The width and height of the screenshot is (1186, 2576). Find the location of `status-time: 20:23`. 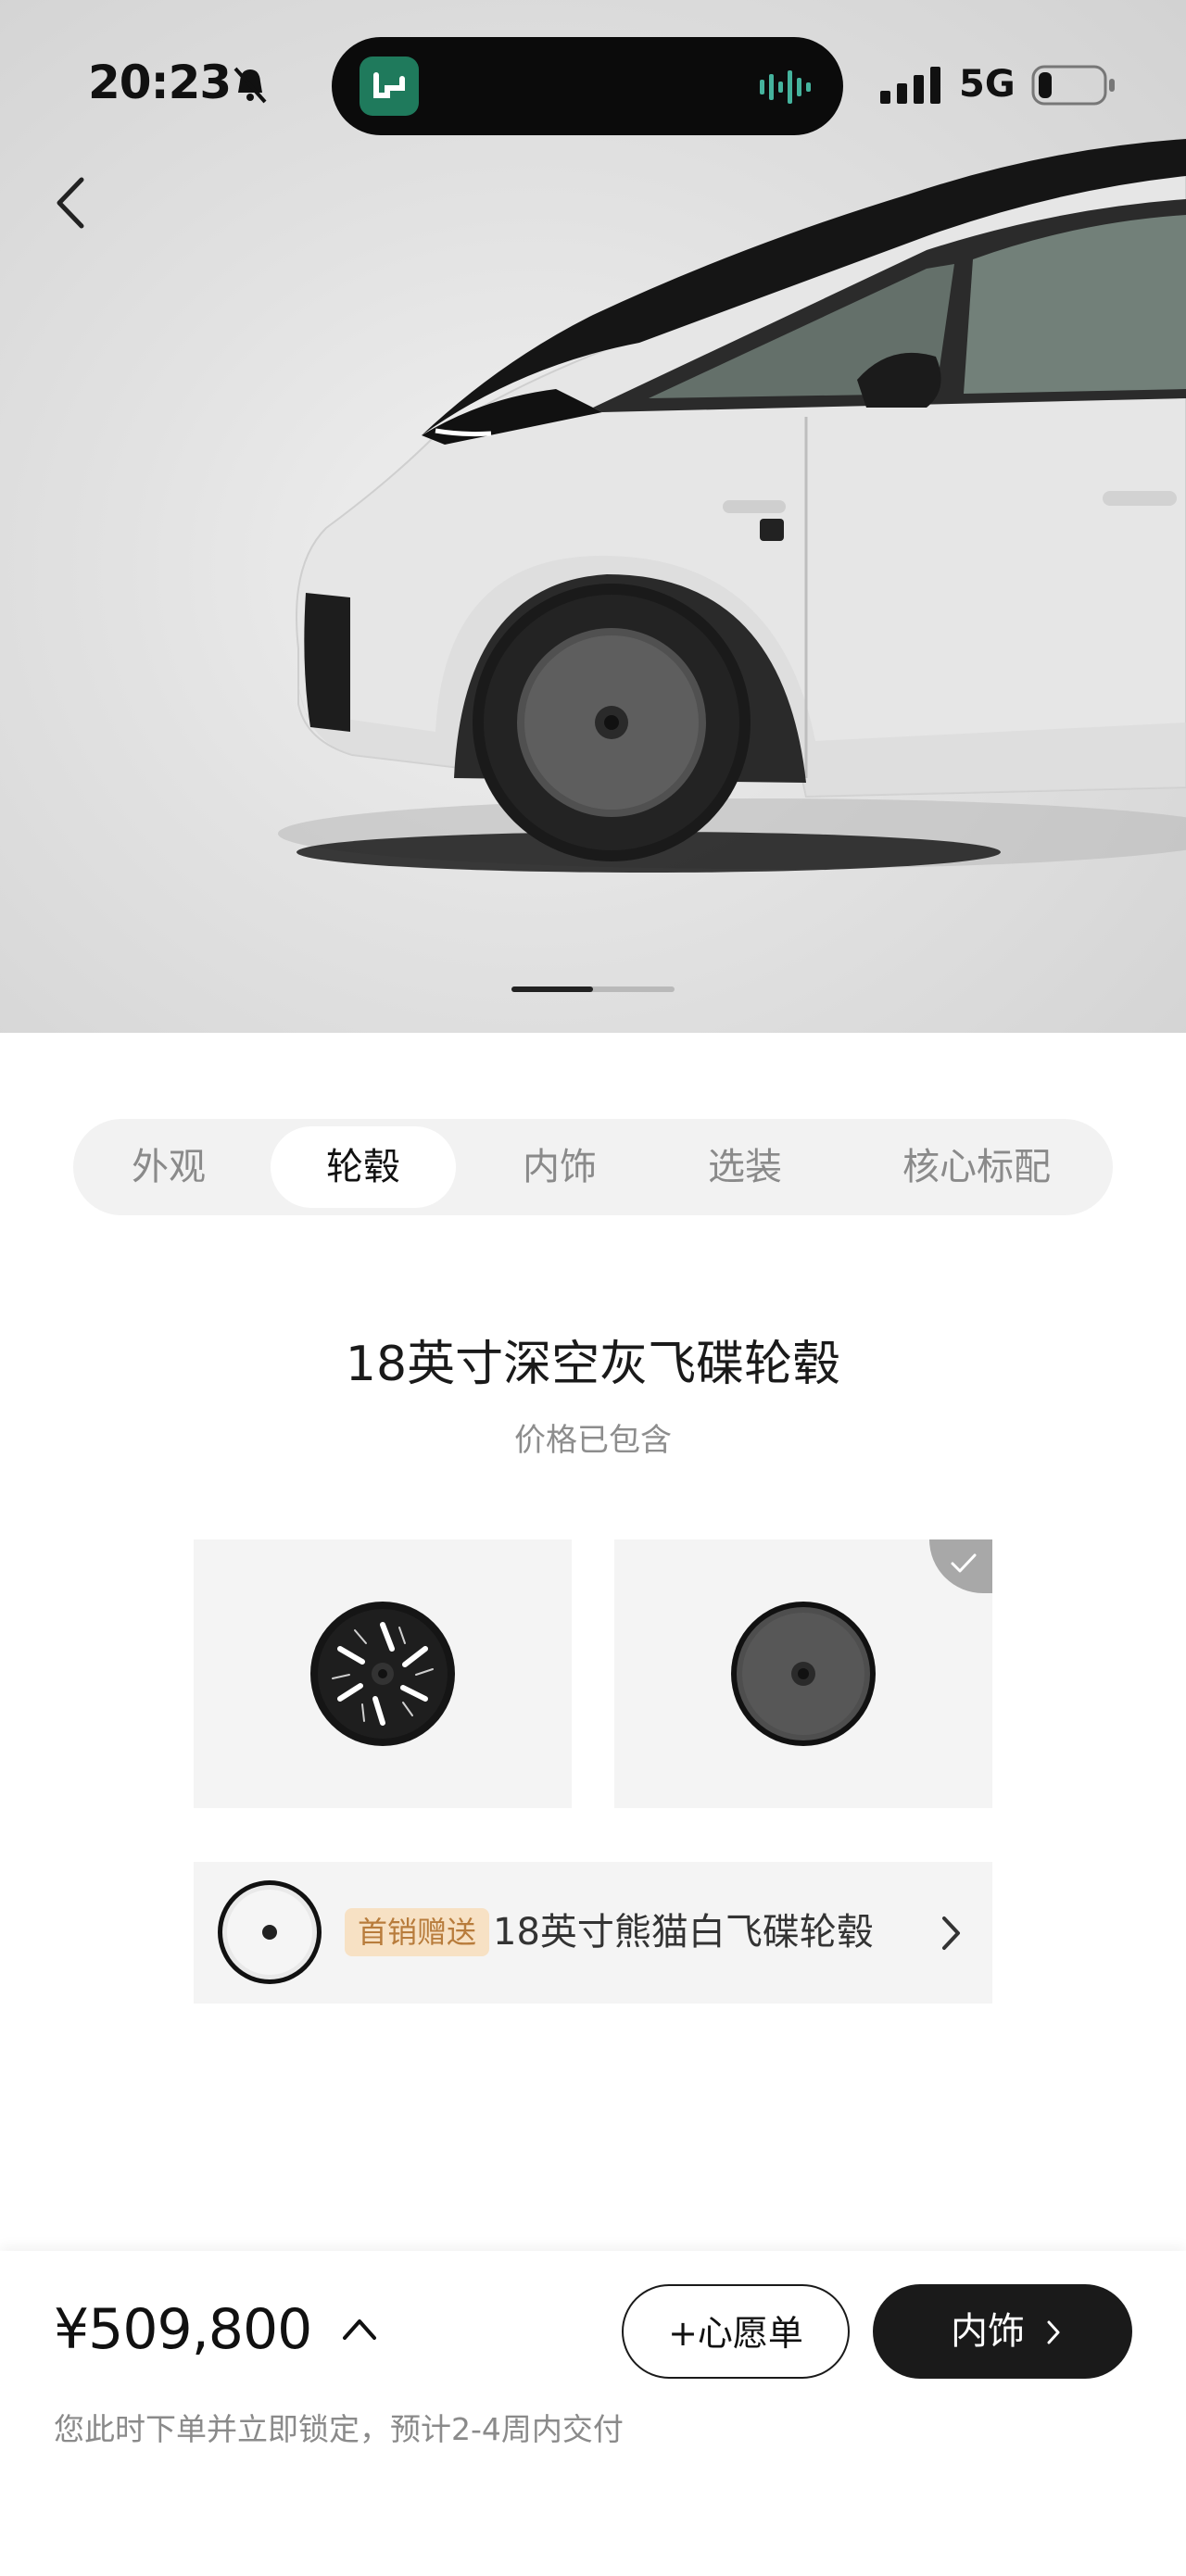

status-time: 20:23 is located at coordinates (160, 82).